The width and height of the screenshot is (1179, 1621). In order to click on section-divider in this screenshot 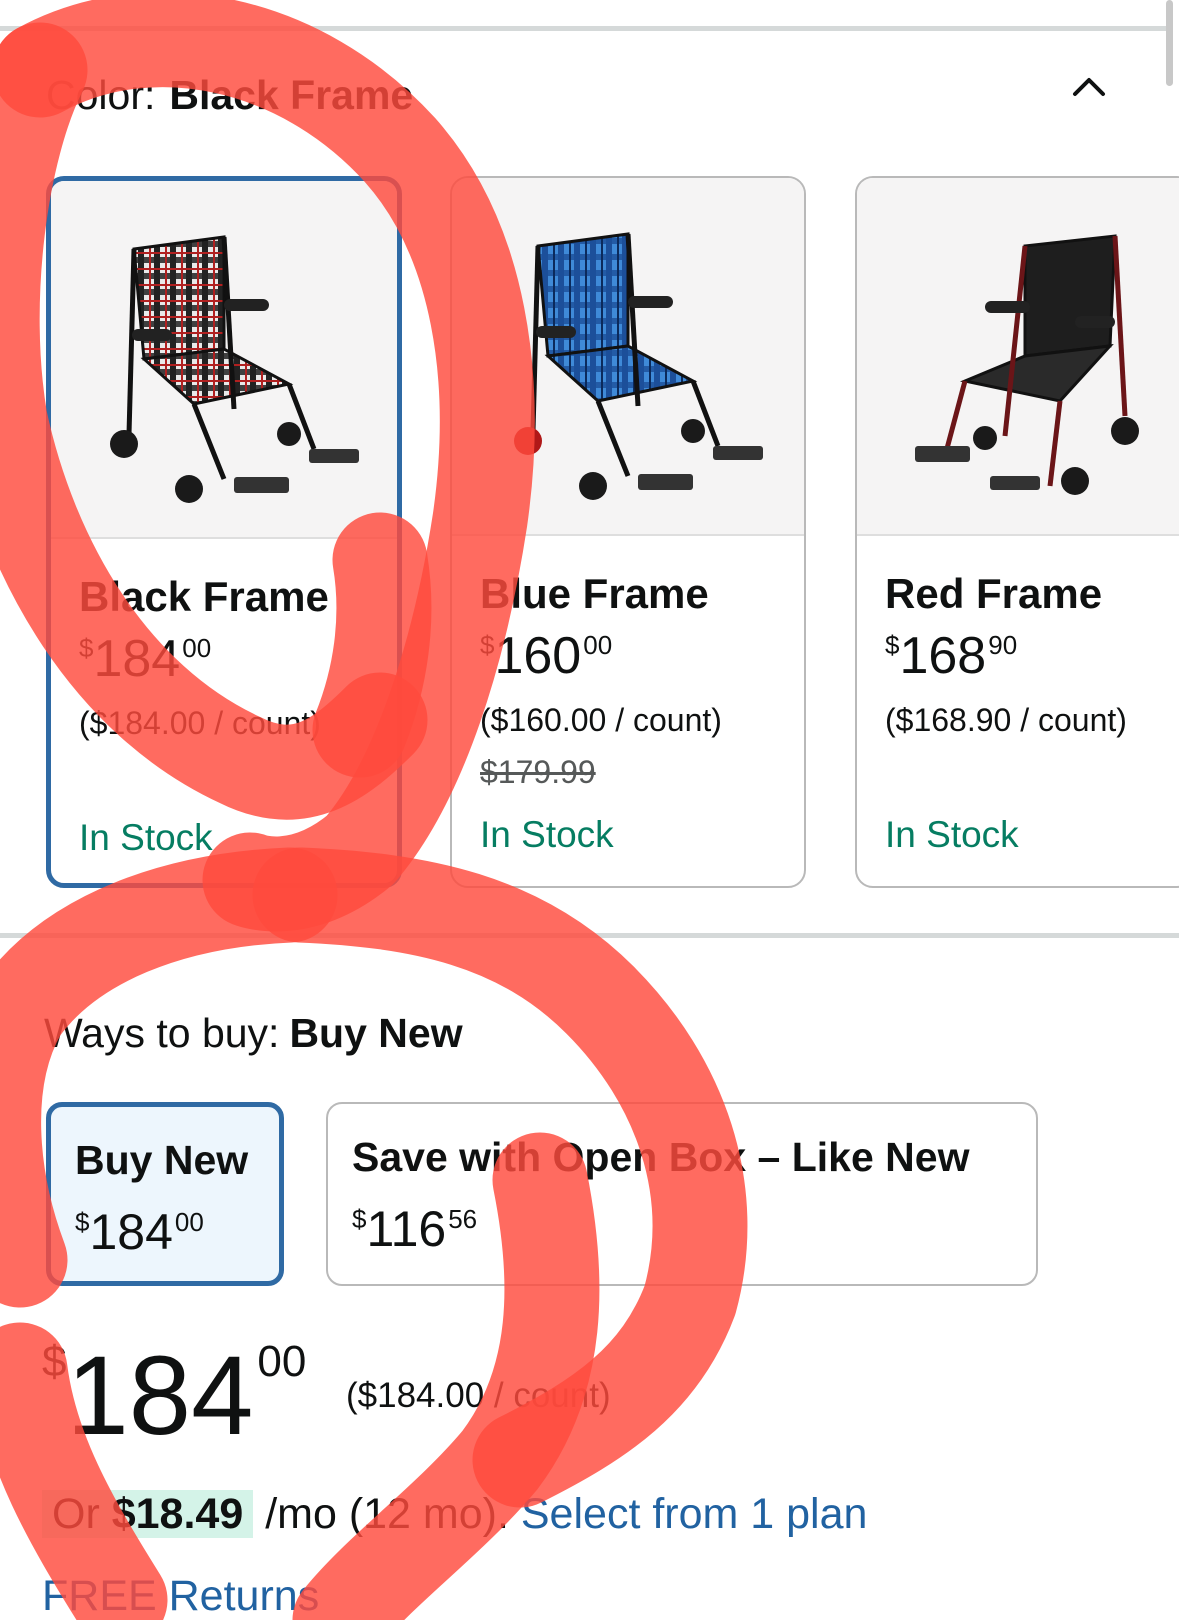, I will do `click(589, 935)`.